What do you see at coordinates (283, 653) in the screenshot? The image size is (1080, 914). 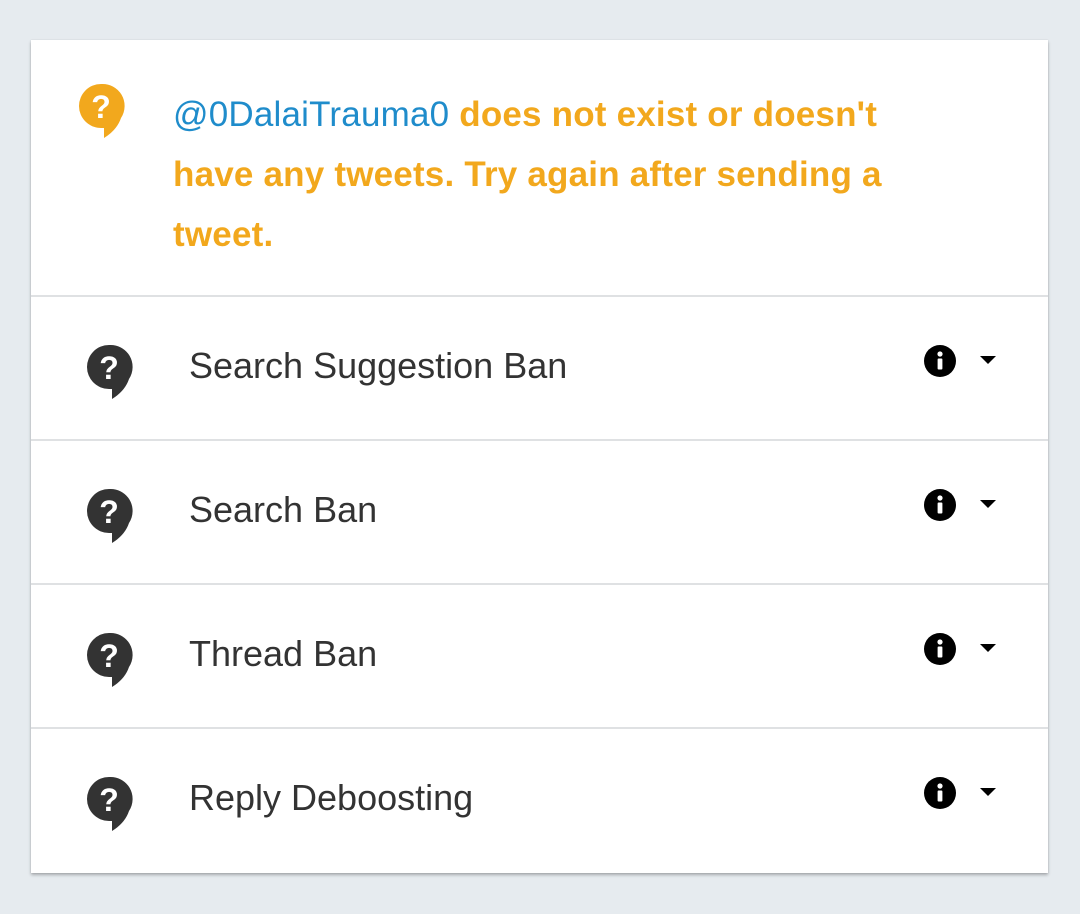 I see `check-label: Thread Ban` at bounding box center [283, 653].